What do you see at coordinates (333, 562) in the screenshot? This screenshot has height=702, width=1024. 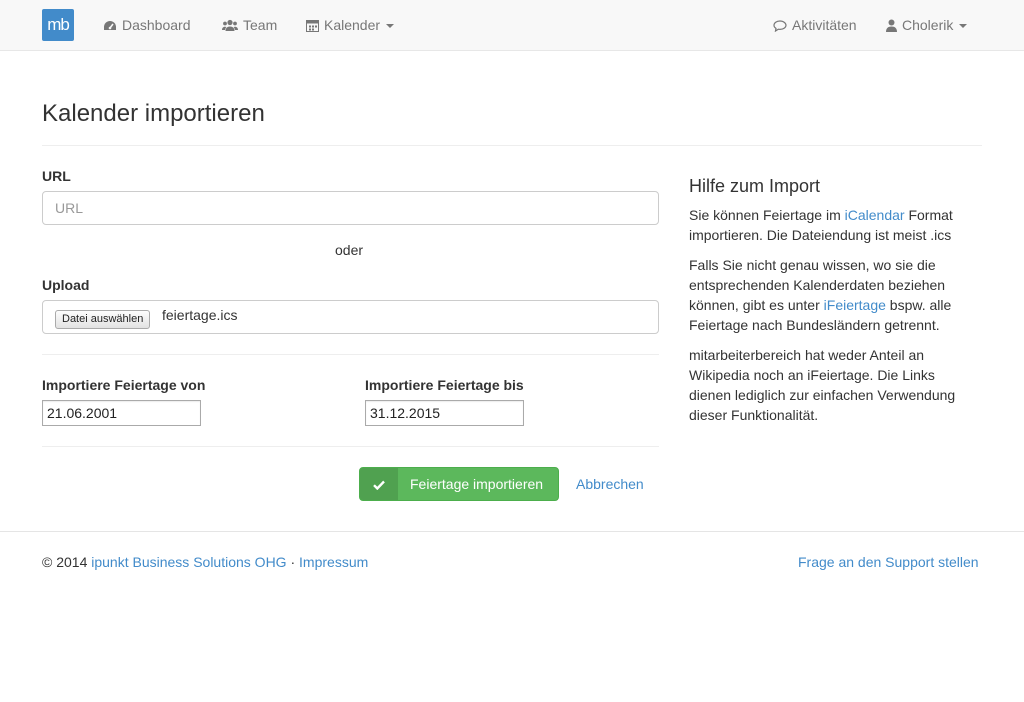 I see `impressum-link: Impressum` at bounding box center [333, 562].